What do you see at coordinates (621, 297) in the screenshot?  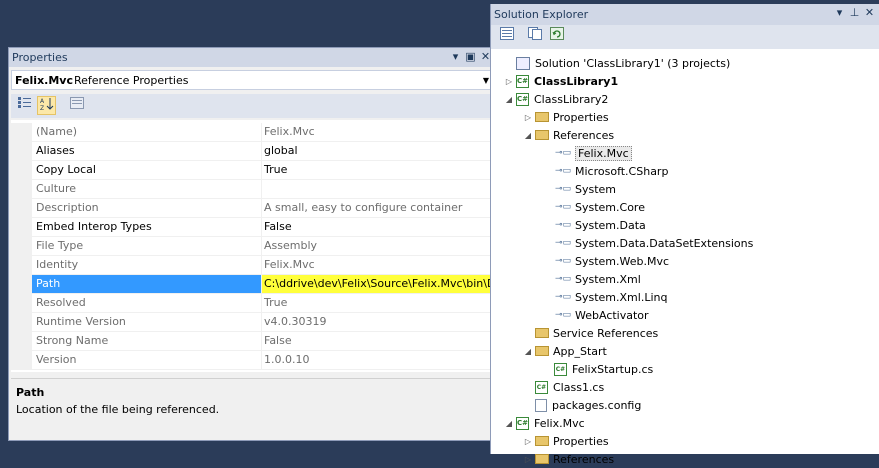 I see `tree-item-label: System.Xml.Linq` at bounding box center [621, 297].